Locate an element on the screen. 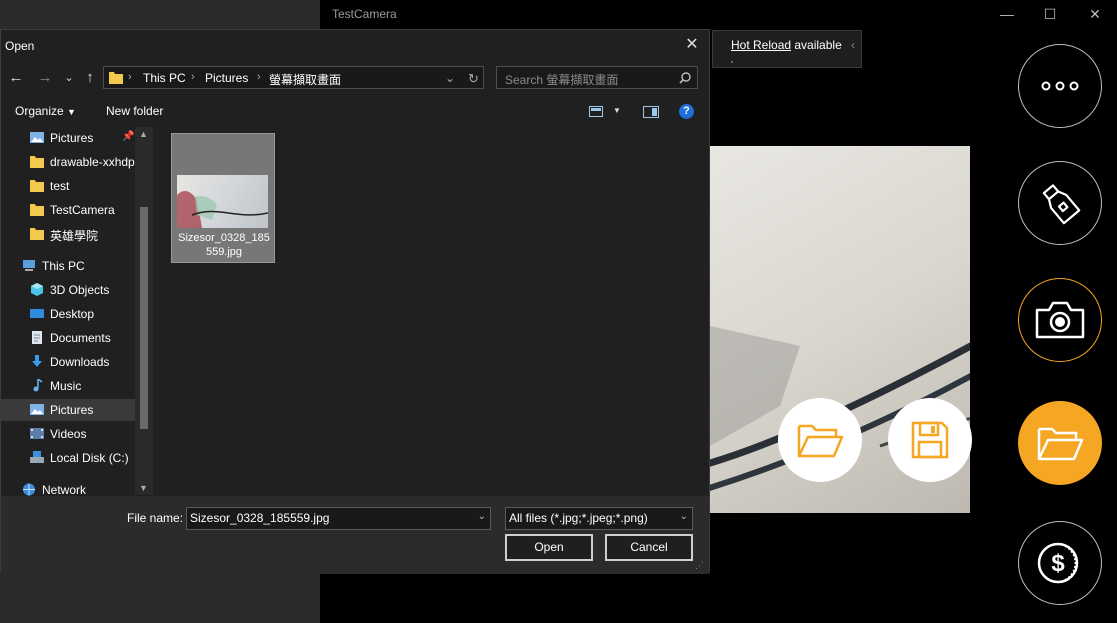 Image resolution: width=1117 pixels, height=623 pixels. nav-item-pictures: Pictures is located at coordinates (68, 410).